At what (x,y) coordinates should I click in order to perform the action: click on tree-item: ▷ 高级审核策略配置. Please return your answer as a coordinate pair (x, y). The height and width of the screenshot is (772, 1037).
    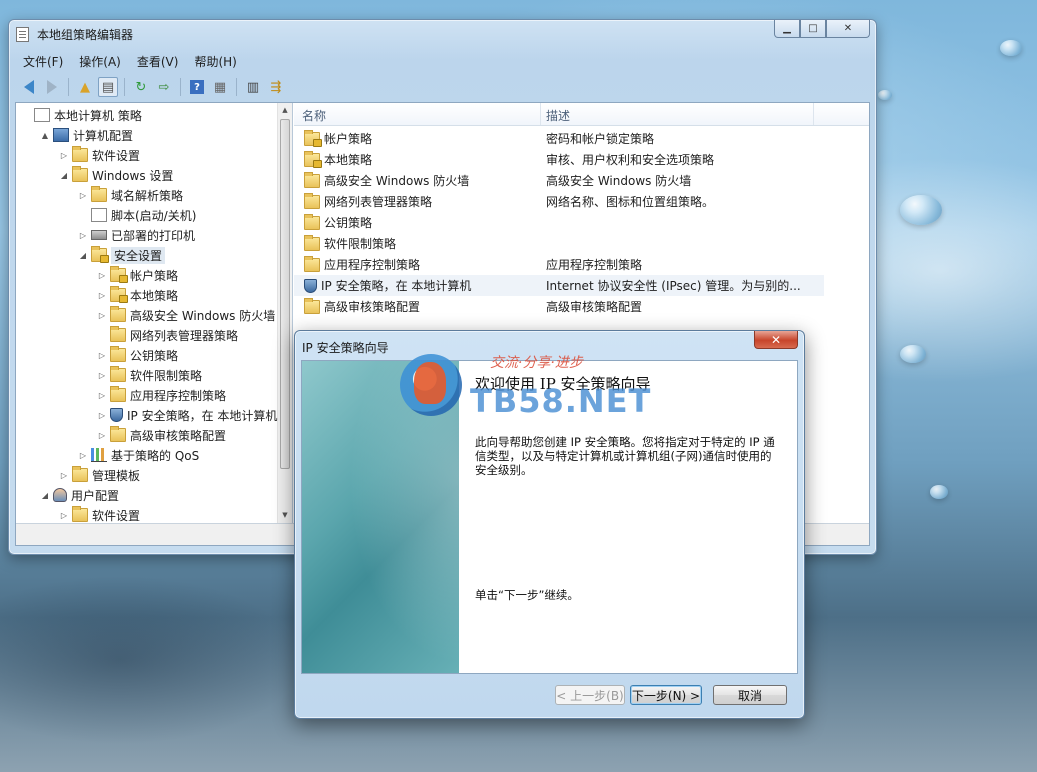
    Looking at the image, I should click on (161, 435).